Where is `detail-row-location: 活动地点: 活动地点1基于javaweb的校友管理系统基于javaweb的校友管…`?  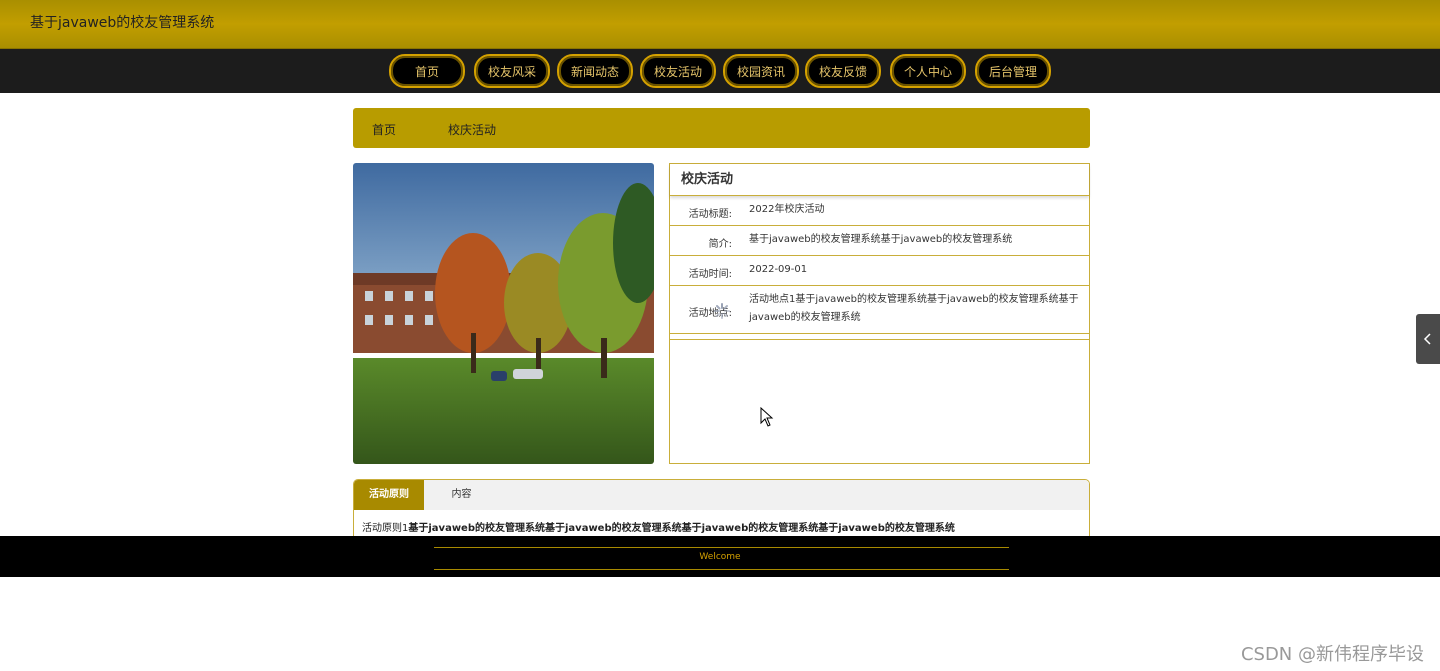 detail-row-location: 活动地点: 活动地点1基于javaweb的校友管理系统基于javaweb的校友管… is located at coordinates (879, 310).